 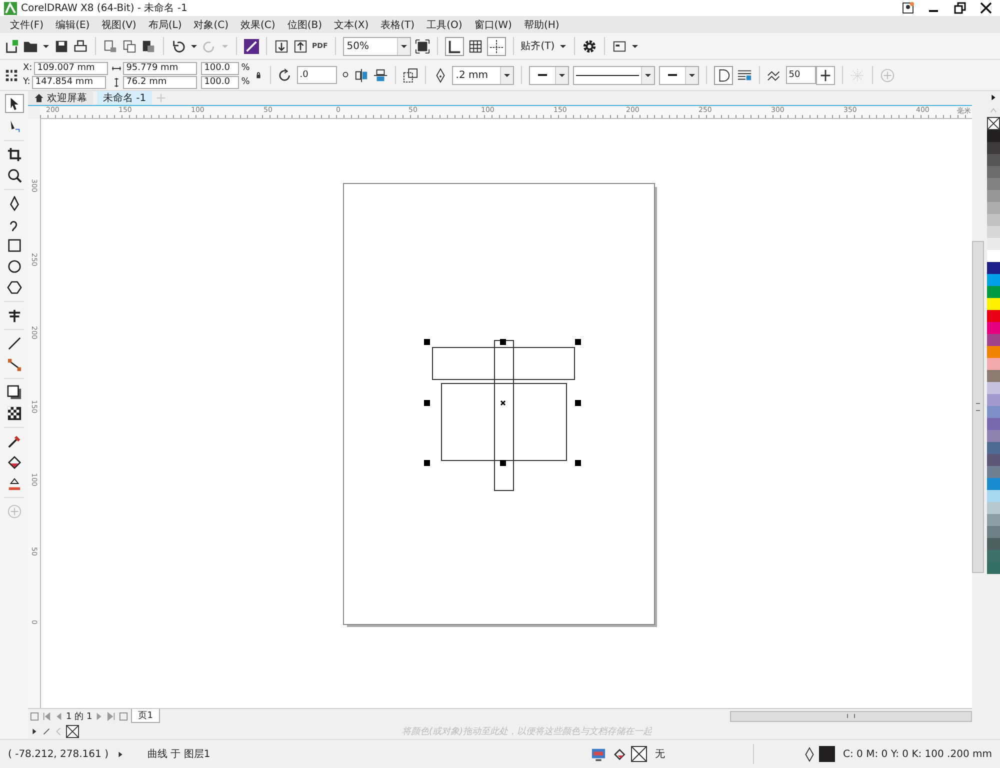 What do you see at coordinates (160, 82) in the screenshot?
I see `height-field: 76.2 mm` at bounding box center [160, 82].